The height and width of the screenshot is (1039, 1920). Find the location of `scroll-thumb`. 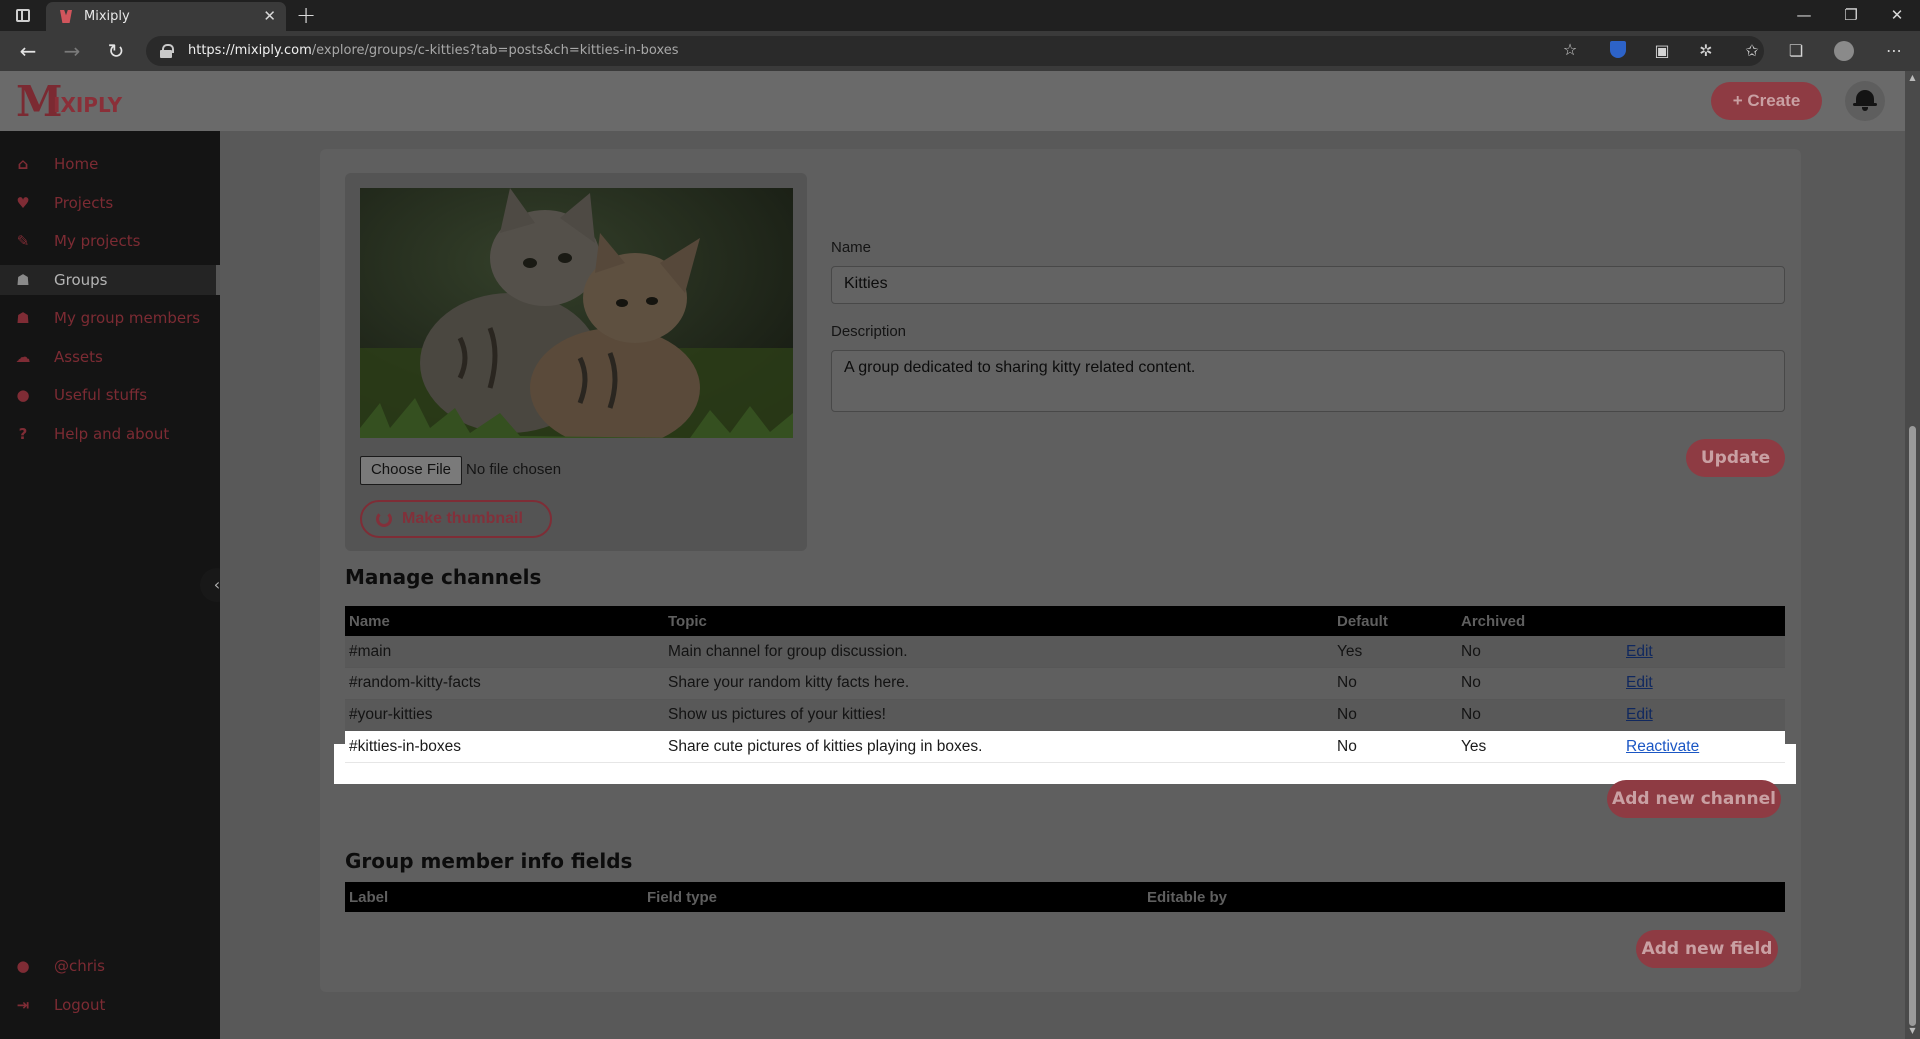

scroll-thumb is located at coordinates (1912, 726).